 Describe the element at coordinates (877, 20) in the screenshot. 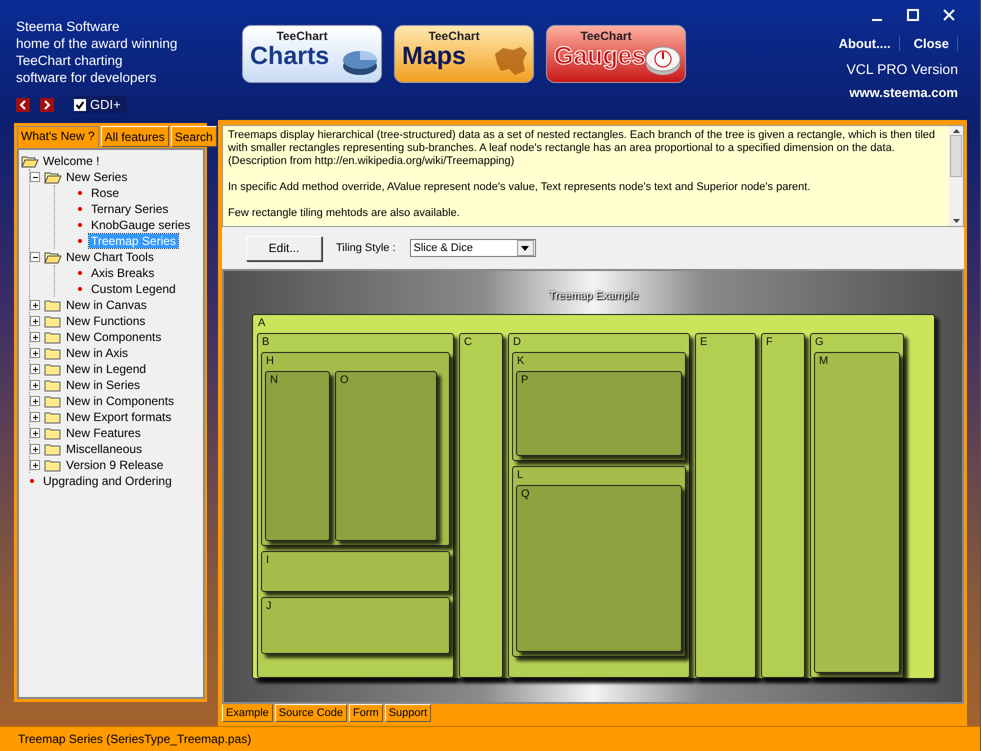

I see `minimize-icon` at that location.